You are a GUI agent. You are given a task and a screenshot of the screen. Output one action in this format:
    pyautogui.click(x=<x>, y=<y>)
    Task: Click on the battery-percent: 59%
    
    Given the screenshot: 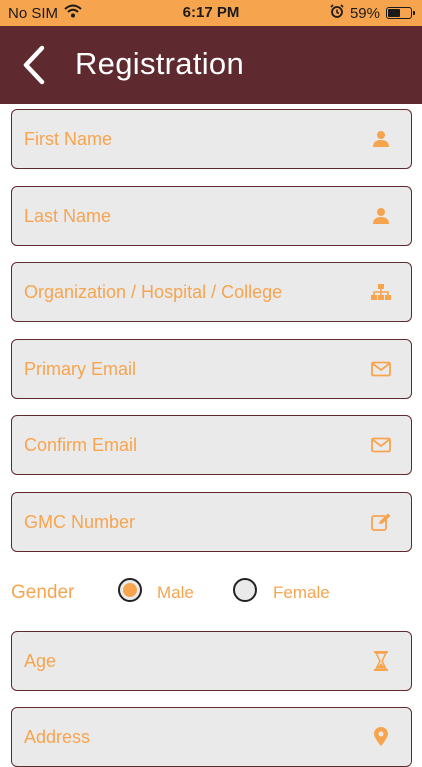 What is the action you would take?
    pyautogui.click(x=364, y=13)
    